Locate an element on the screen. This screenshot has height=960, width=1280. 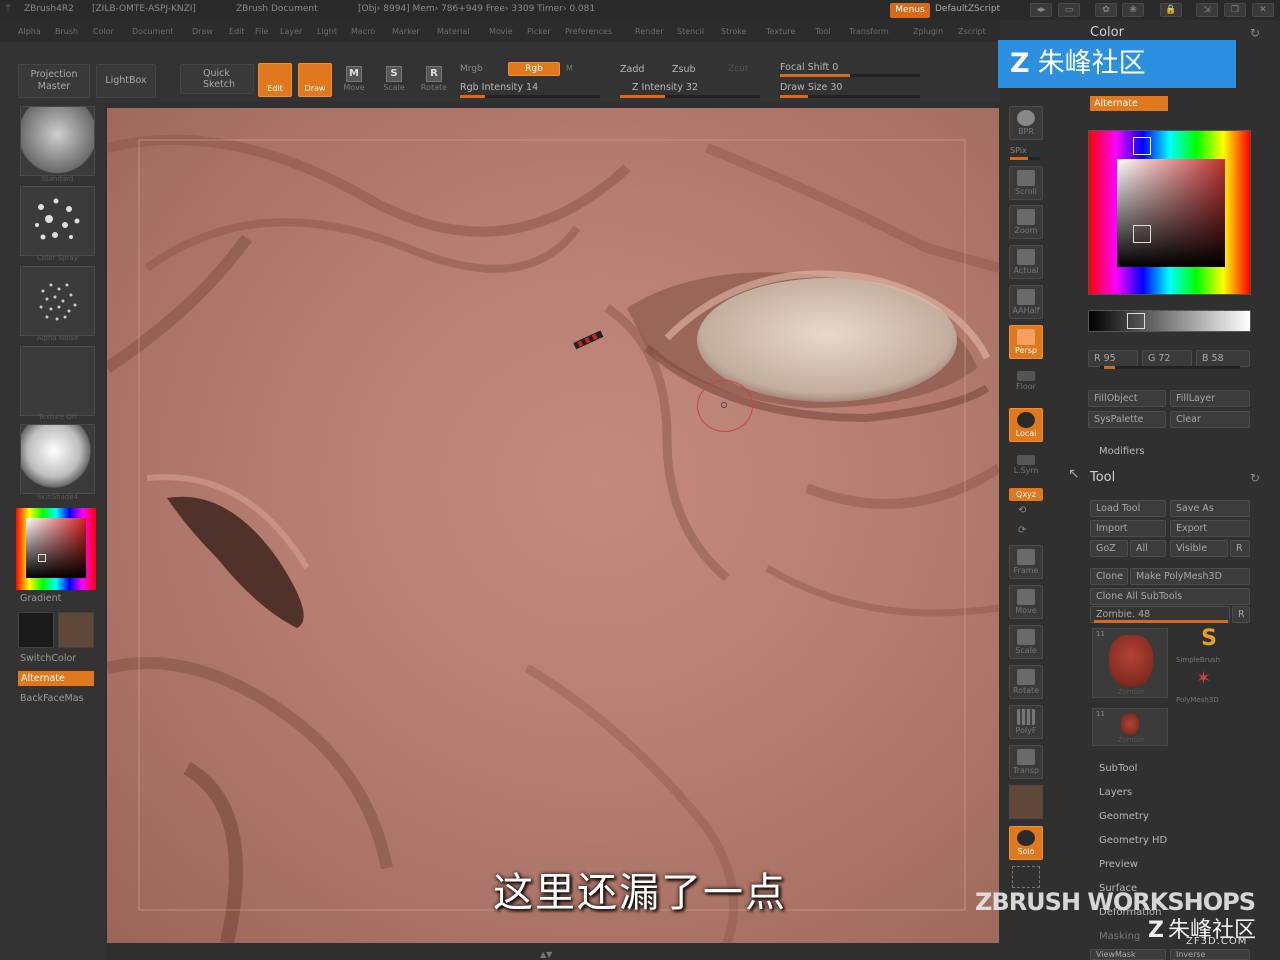
menu-render: Render is located at coordinates (649, 31).